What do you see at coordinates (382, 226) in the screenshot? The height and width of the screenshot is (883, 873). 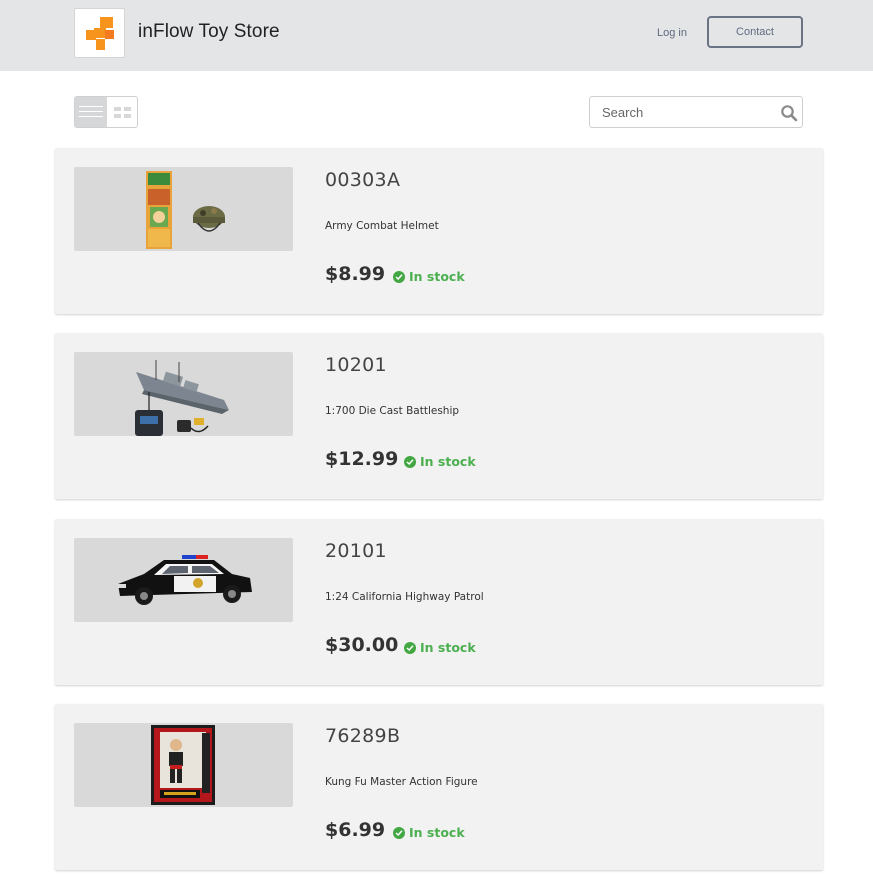 I see `product-name: Army Combat Helmet` at bounding box center [382, 226].